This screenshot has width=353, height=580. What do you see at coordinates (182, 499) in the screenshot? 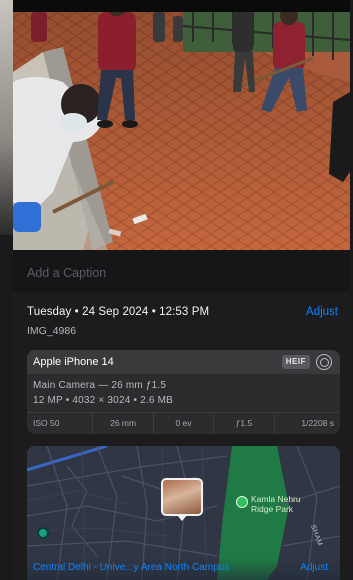
I see `photo-location-thumbnail` at bounding box center [182, 499].